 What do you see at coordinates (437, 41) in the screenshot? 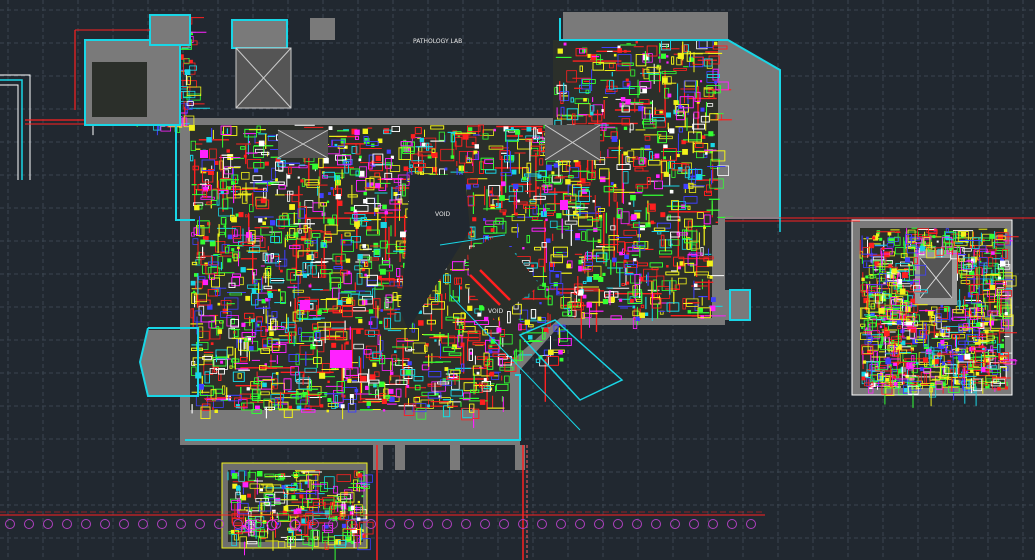
I see `pathology-lab-label: PATHOLOGY LAB` at bounding box center [437, 41].